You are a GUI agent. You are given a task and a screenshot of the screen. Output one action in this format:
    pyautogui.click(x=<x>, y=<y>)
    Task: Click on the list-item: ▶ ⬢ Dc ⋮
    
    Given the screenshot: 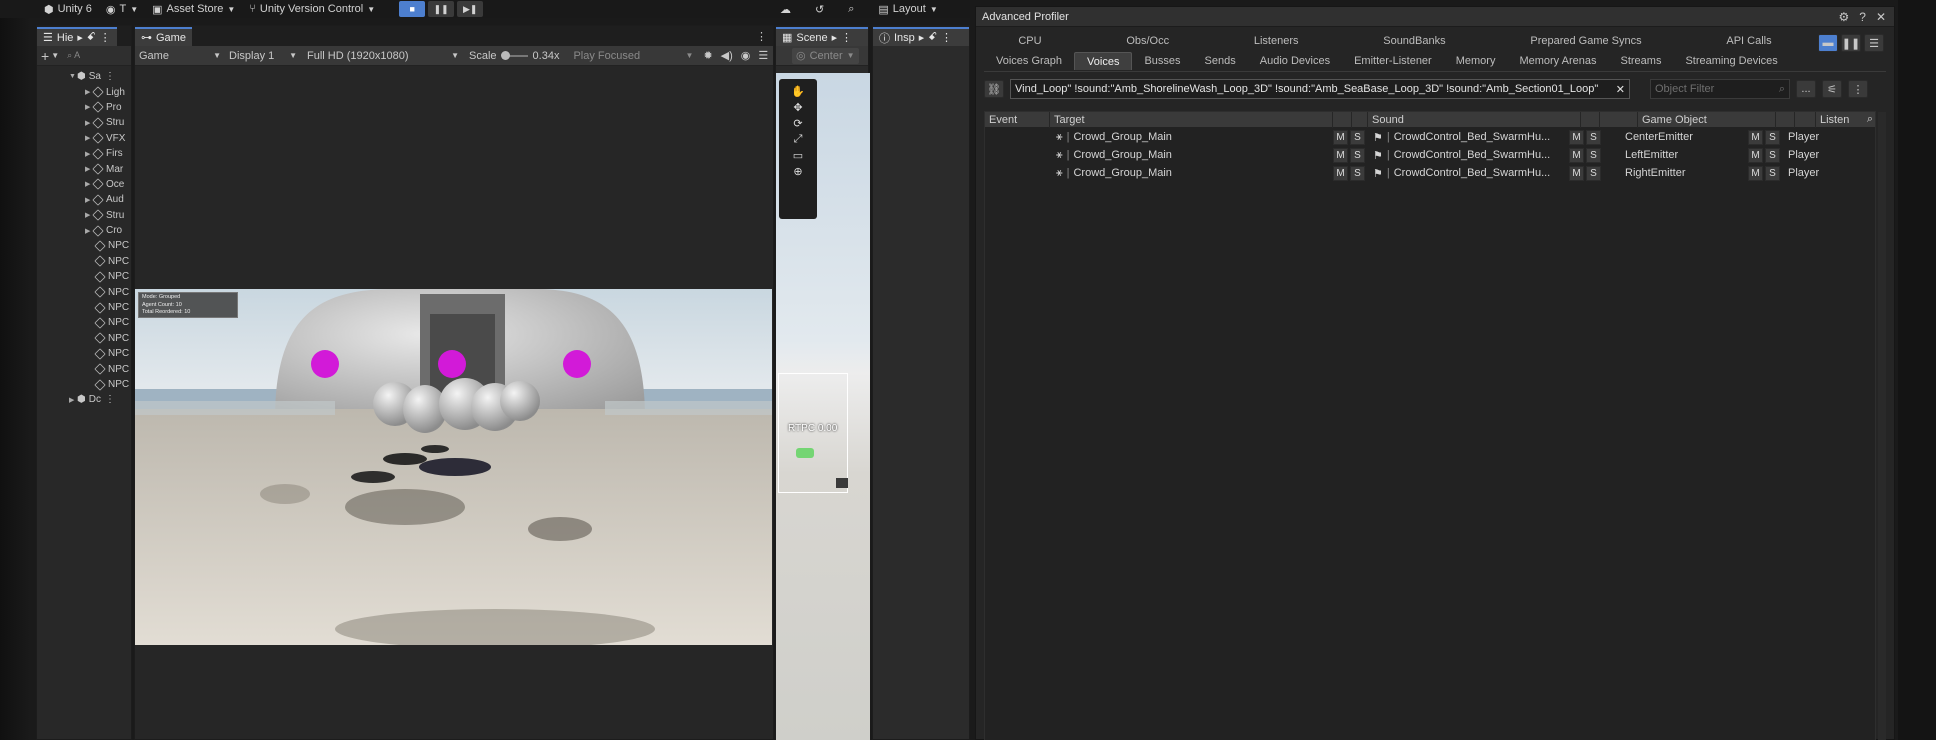 What is the action you would take?
    pyautogui.click(x=84, y=399)
    